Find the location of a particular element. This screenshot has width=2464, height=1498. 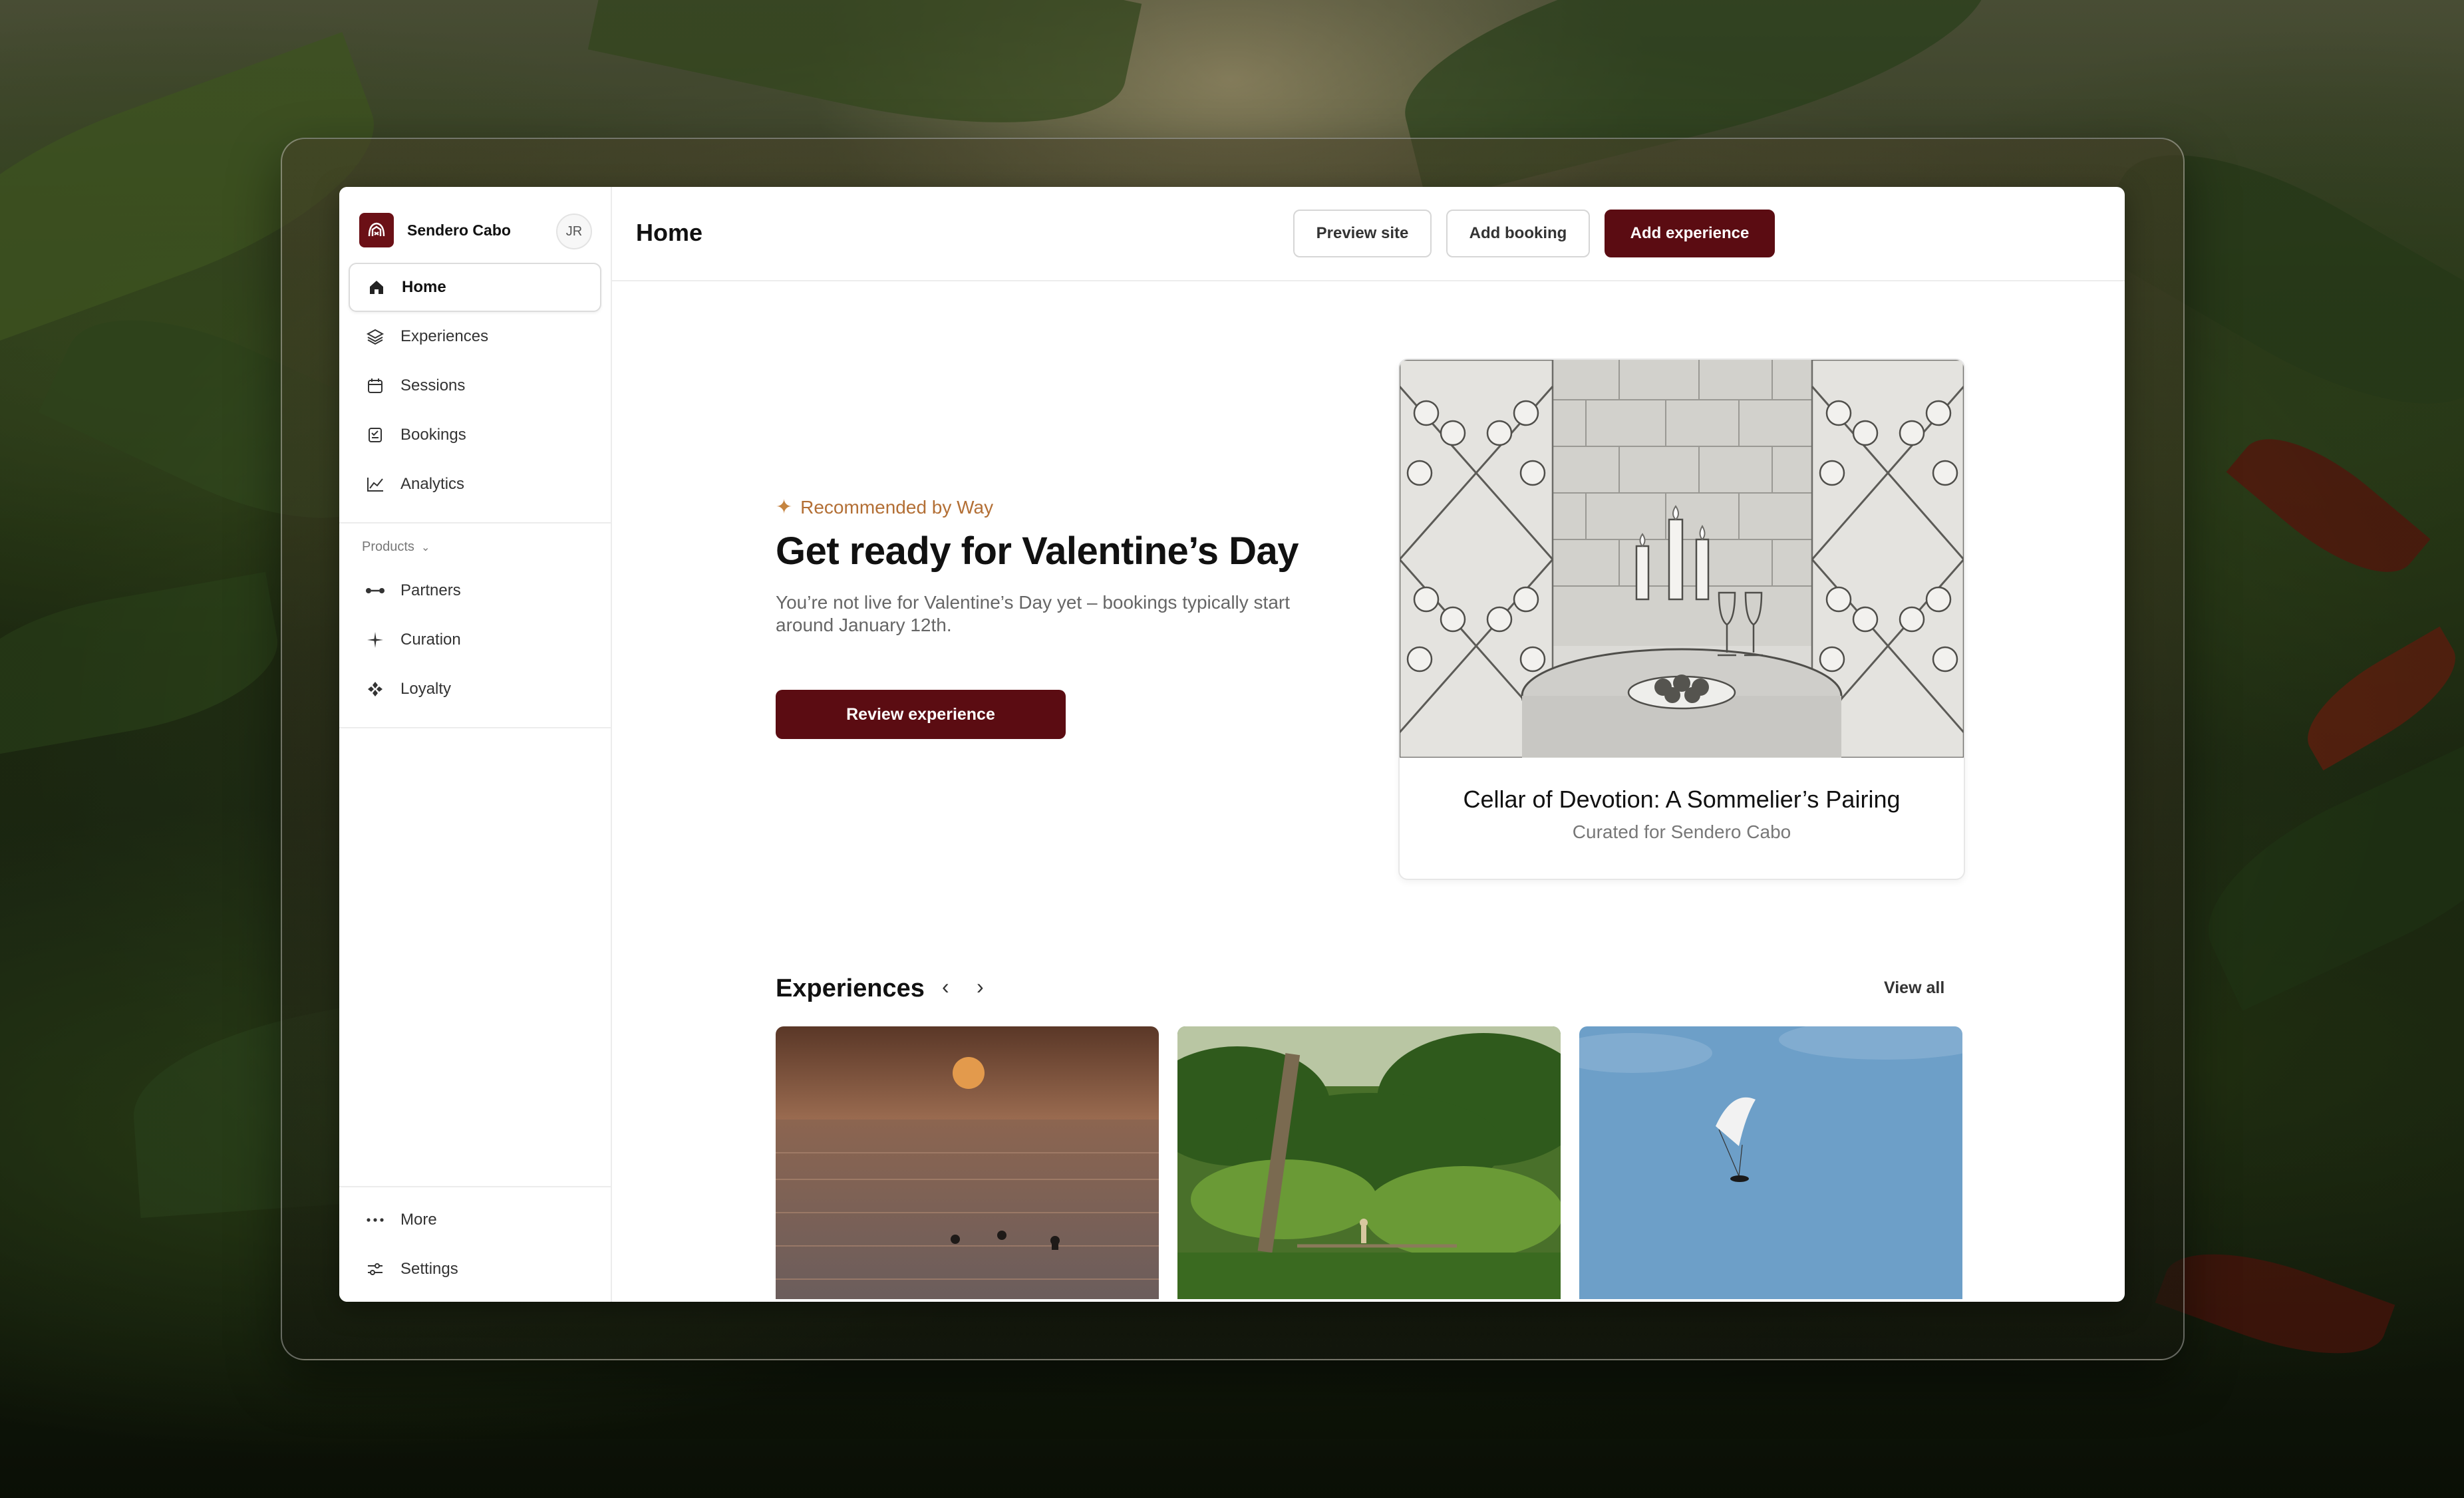

recommendation-tag: ✦ Recommended by Way is located at coordinates (885, 508).